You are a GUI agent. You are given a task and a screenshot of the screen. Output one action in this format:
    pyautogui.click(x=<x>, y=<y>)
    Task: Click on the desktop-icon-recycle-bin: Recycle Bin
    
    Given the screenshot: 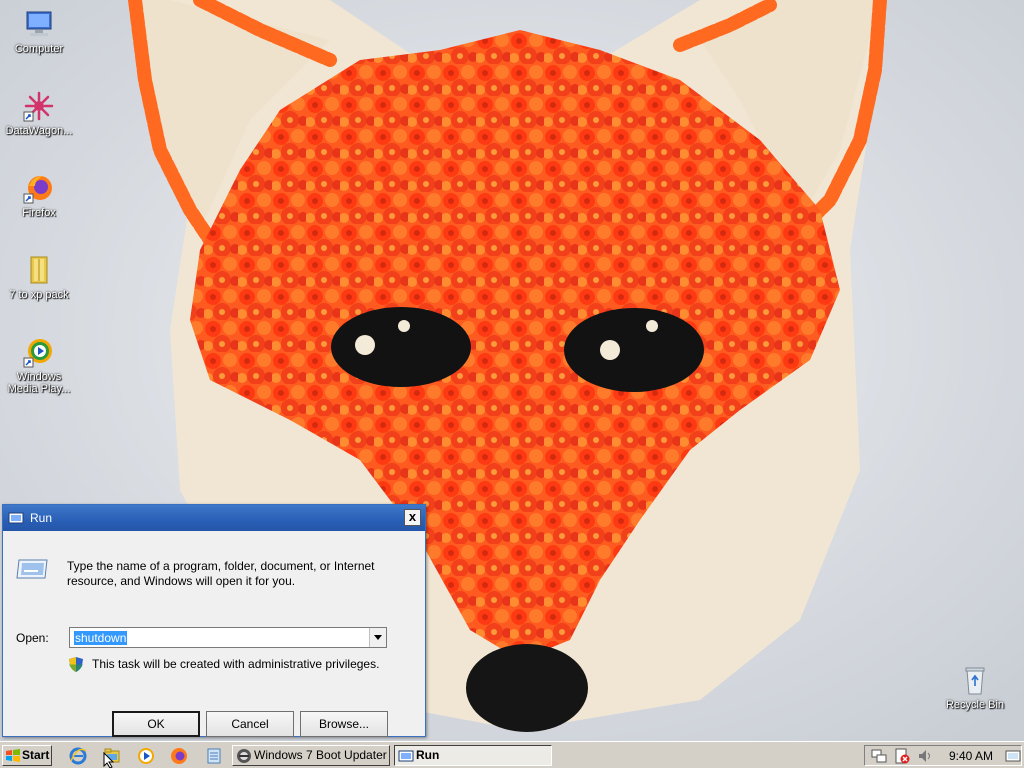 What is the action you would take?
    pyautogui.click(x=975, y=687)
    